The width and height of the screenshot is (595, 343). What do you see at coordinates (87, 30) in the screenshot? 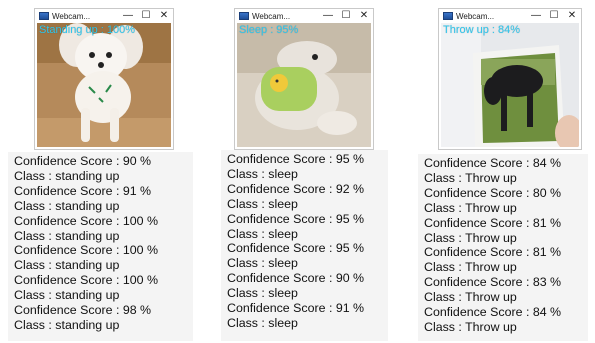
I see `detection-label: Standing up : 100%` at bounding box center [87, 30].